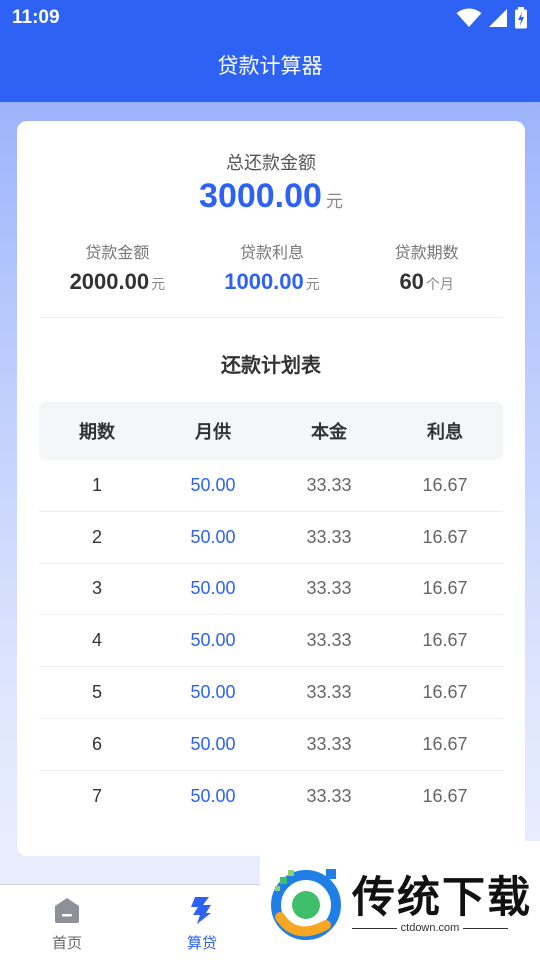  Describe the element at coordinates (96, 536) in the screenshot. I see `cell-period: 2` at that location.